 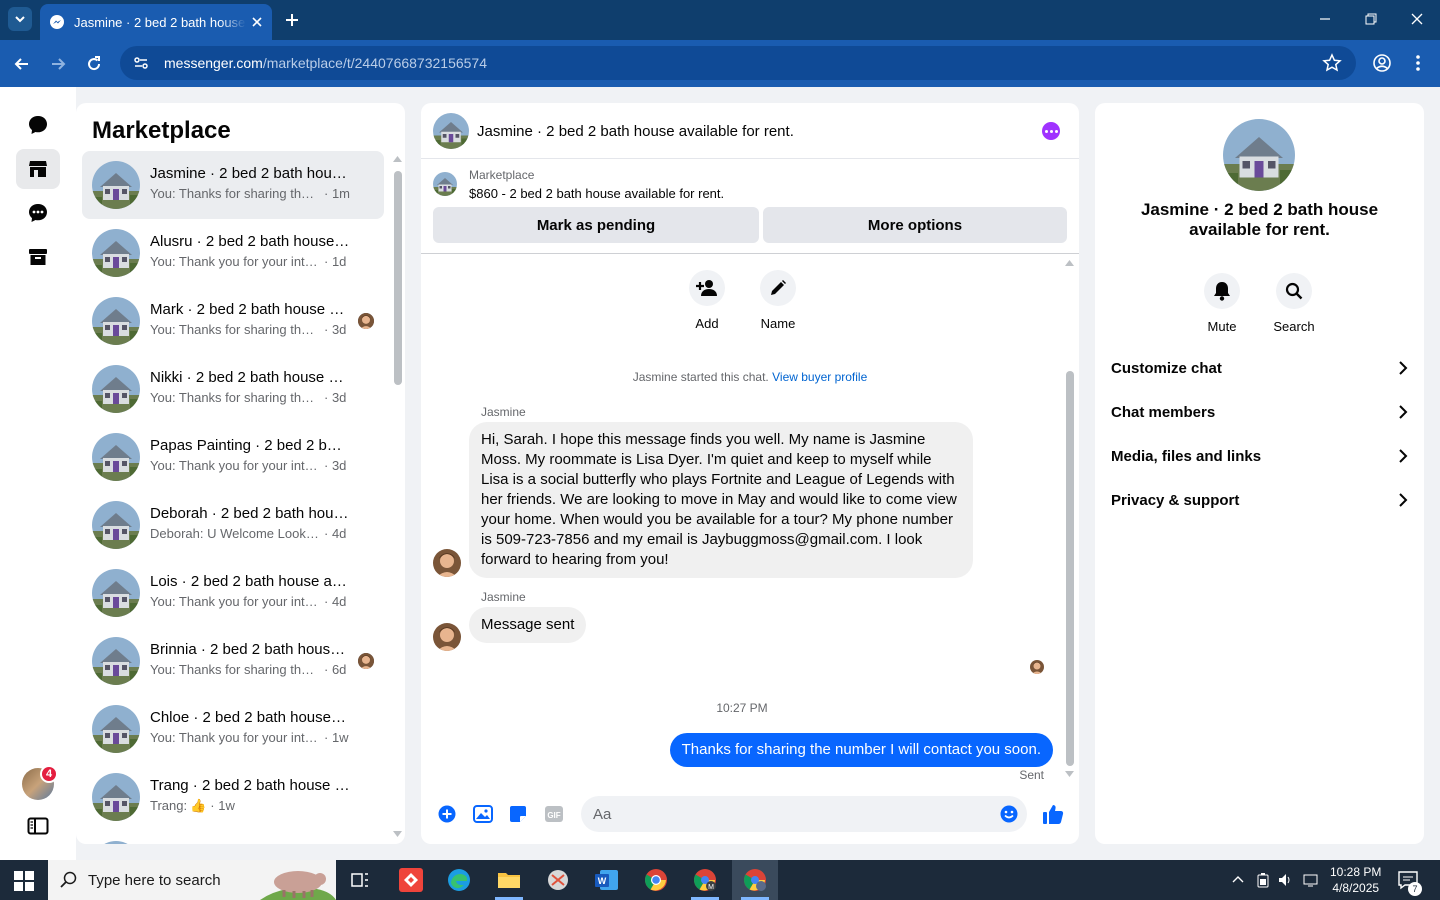 I want to click on add-people-action: Add, so click(x=707, y=300).